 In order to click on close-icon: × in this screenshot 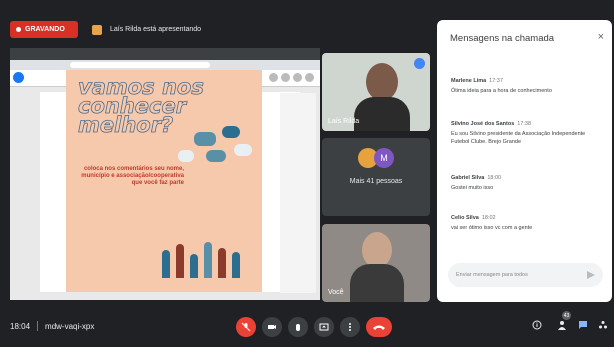, I will do `click(601, 37)`.